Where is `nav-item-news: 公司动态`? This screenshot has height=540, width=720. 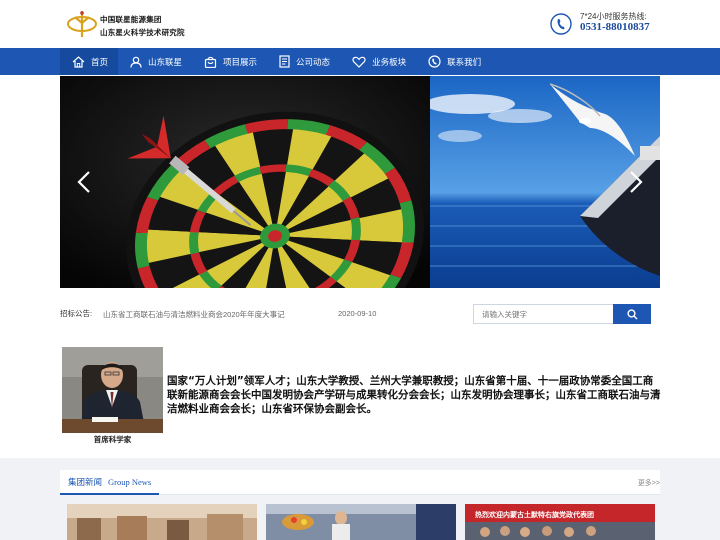
nav-item-news: 公司动态 is located at coordinates (303, 61).